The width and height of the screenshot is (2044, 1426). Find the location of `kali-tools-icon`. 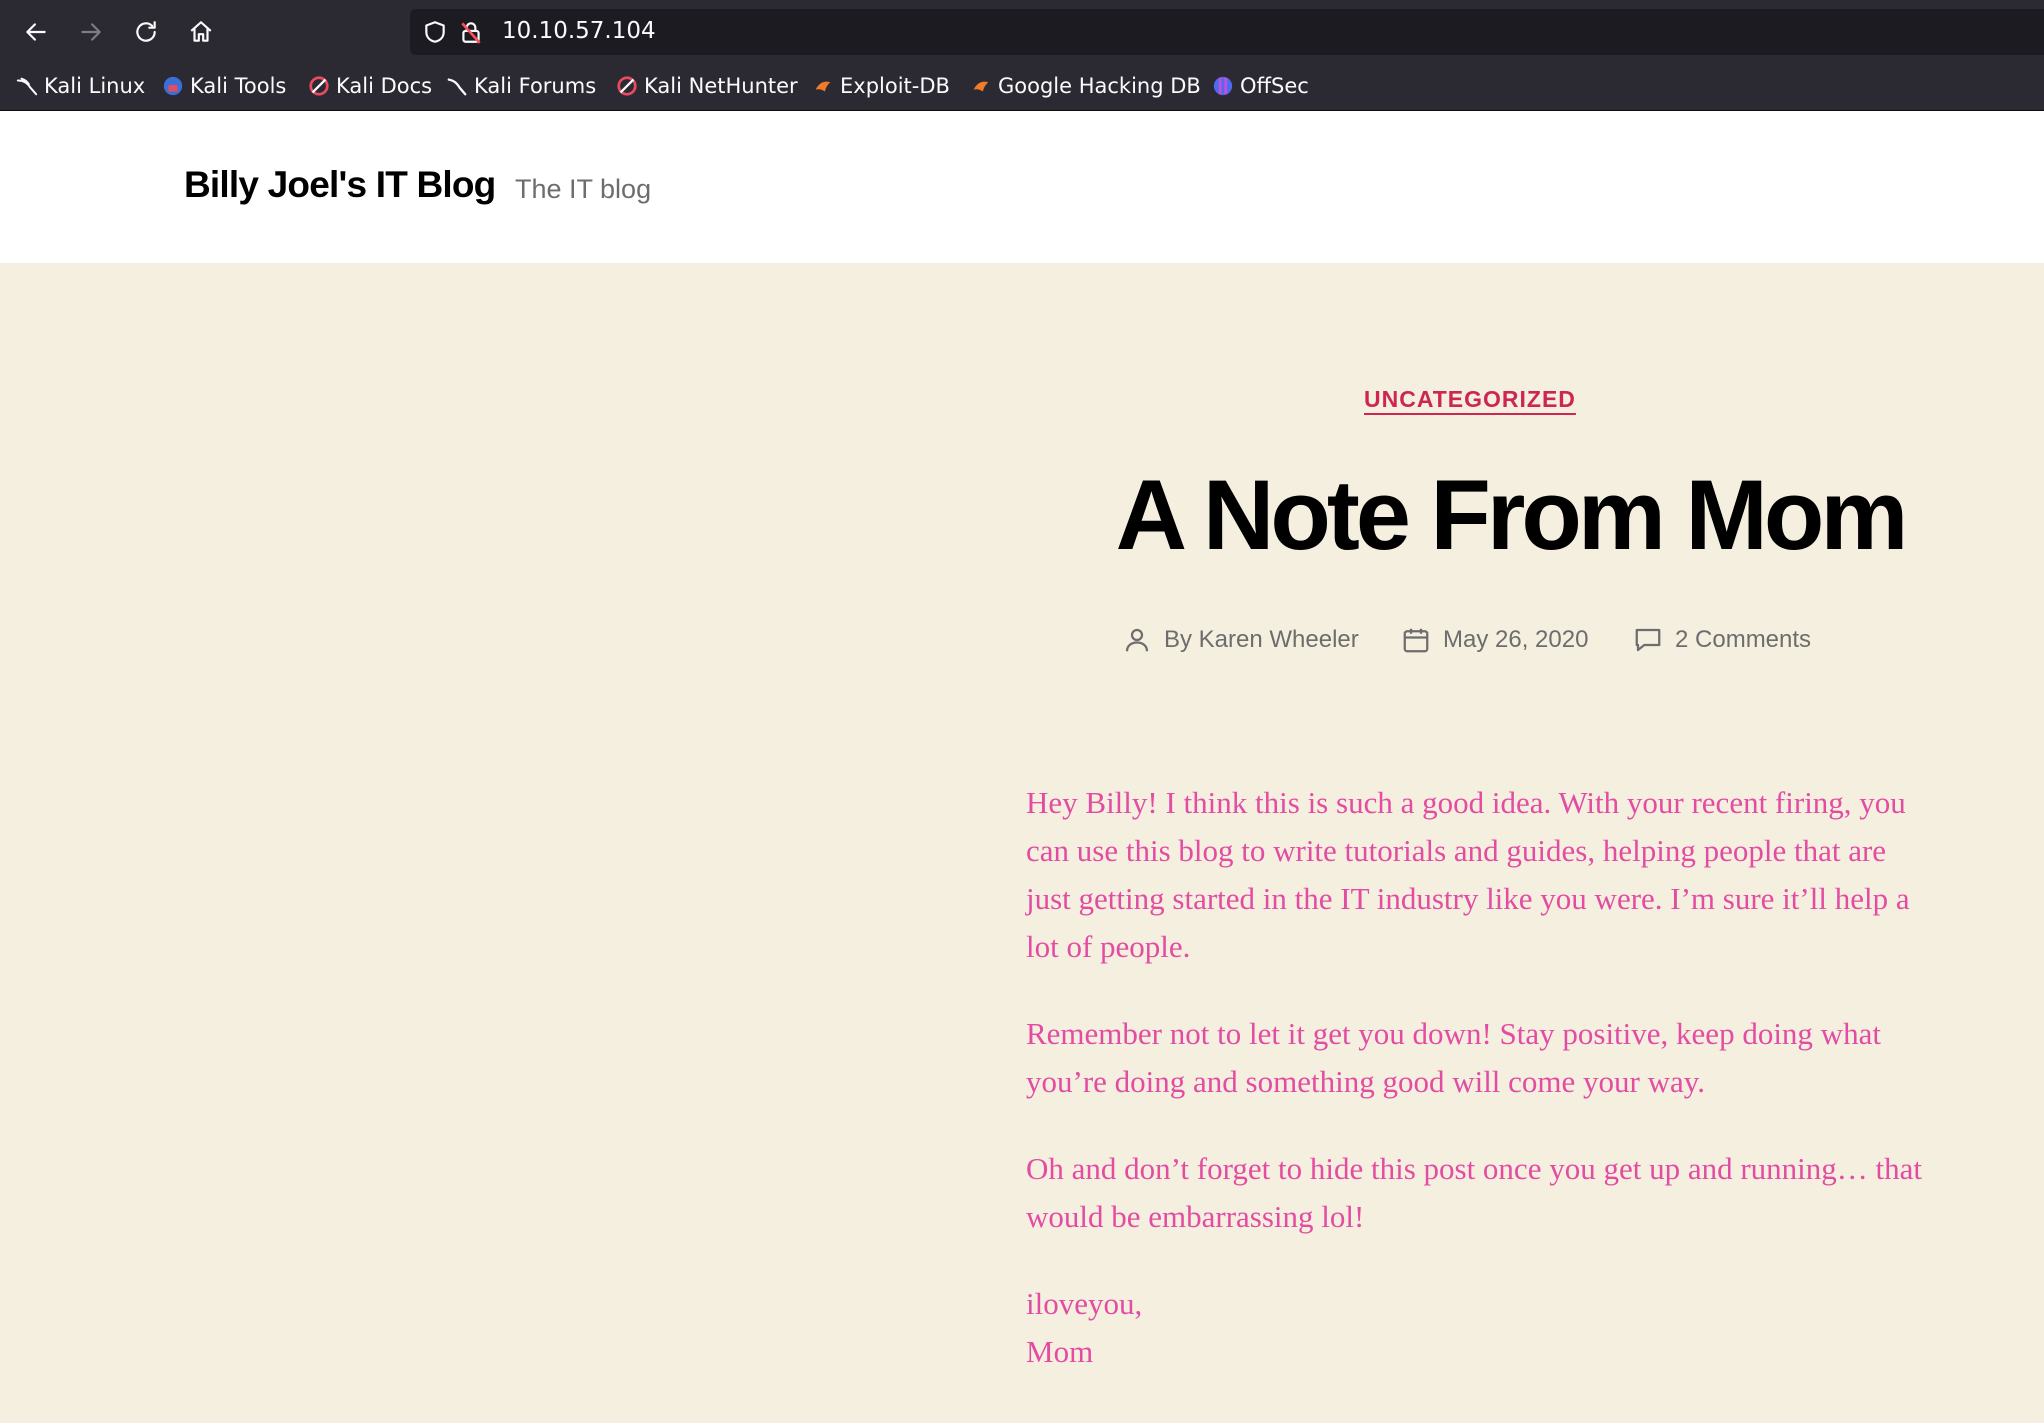

kali-tools-icon is located at coordinates (173, 86).